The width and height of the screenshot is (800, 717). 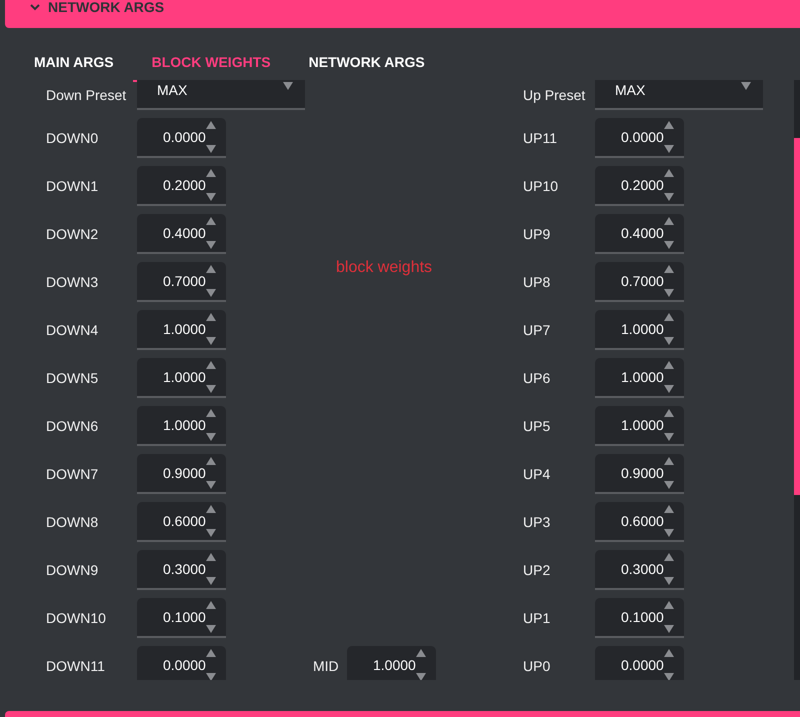 I want to click on field-label: DOWN3, so click(x=73, y=282).